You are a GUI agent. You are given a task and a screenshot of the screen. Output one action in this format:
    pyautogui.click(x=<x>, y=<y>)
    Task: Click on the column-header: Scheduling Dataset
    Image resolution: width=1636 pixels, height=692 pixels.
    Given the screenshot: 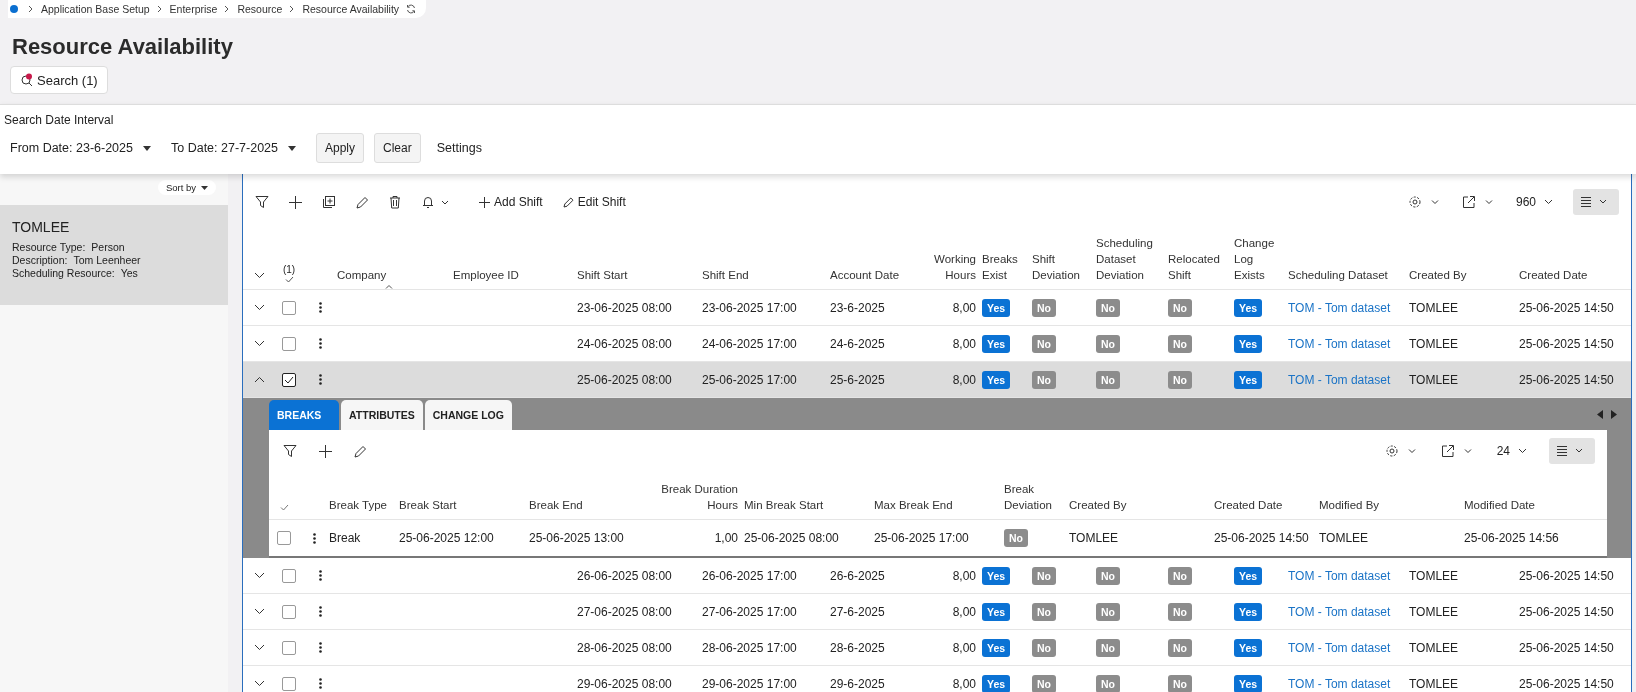 What is the action you would take?
    pyautogui.click(x=1345, y=275)
    